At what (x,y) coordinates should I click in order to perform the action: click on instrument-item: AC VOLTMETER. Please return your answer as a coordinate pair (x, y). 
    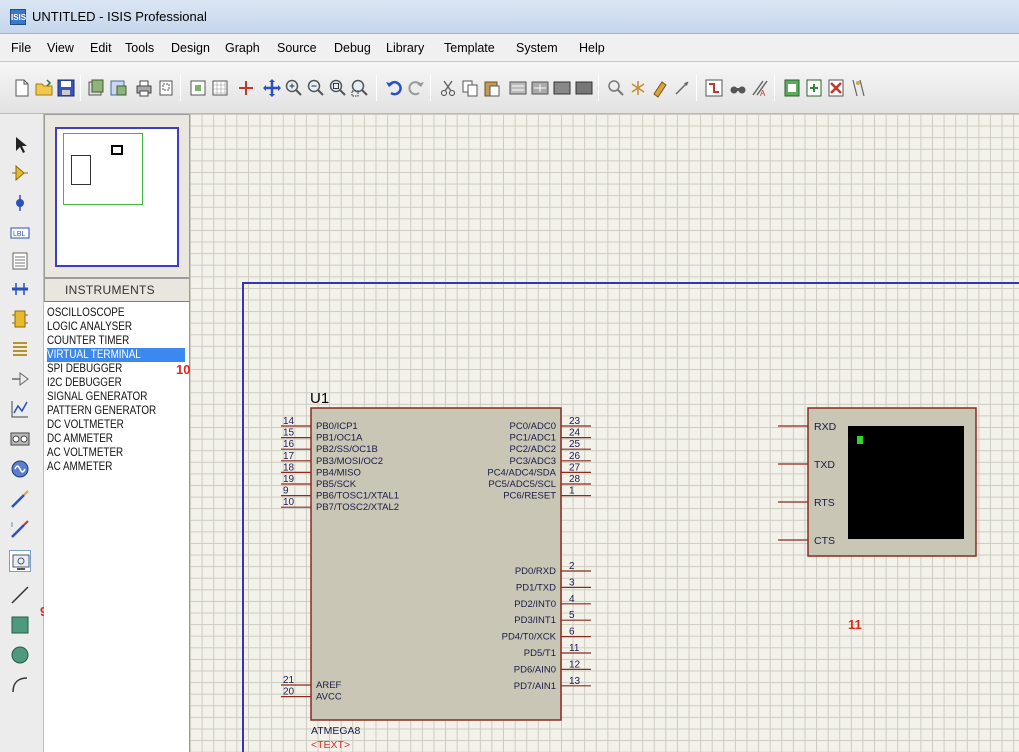
    Looking at the image, I should click on (85, 453).